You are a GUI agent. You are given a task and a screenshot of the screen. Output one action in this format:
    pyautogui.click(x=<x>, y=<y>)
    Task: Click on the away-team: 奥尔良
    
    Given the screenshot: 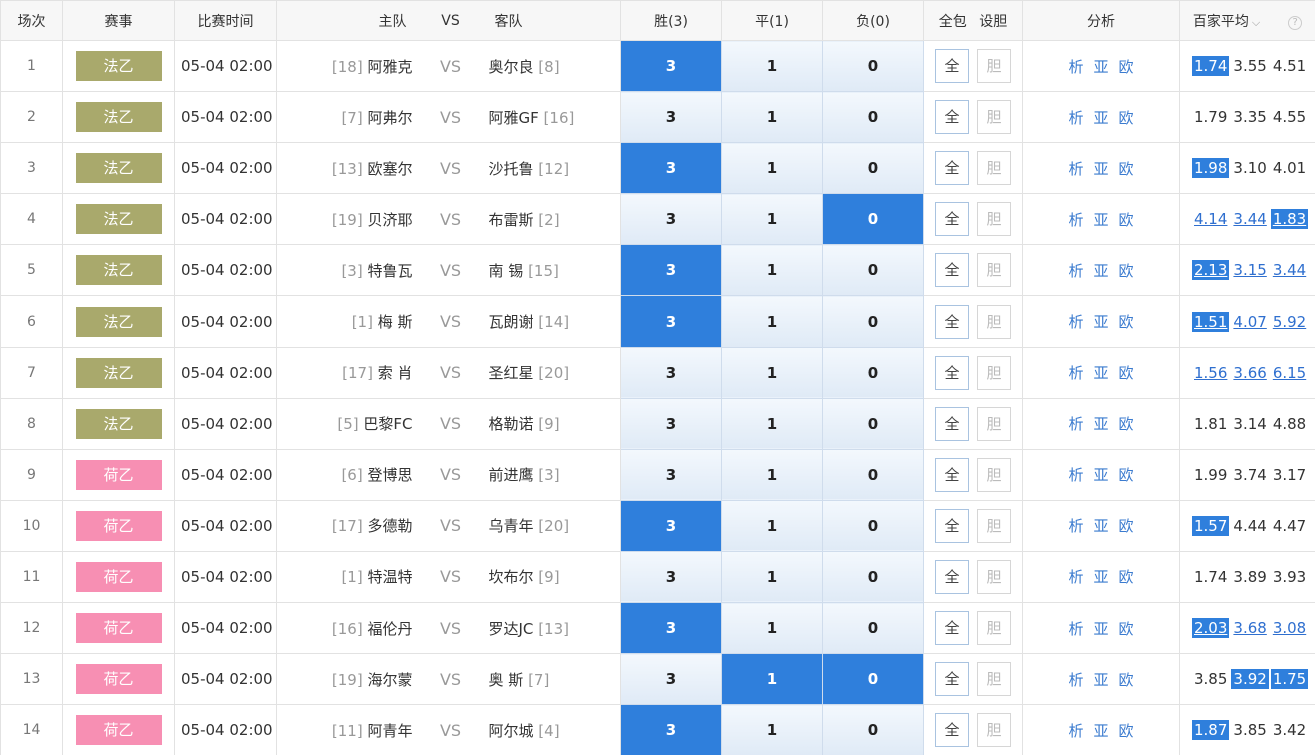 What is the action you would take?
    pyautogui.click(x=511, y=67)
    